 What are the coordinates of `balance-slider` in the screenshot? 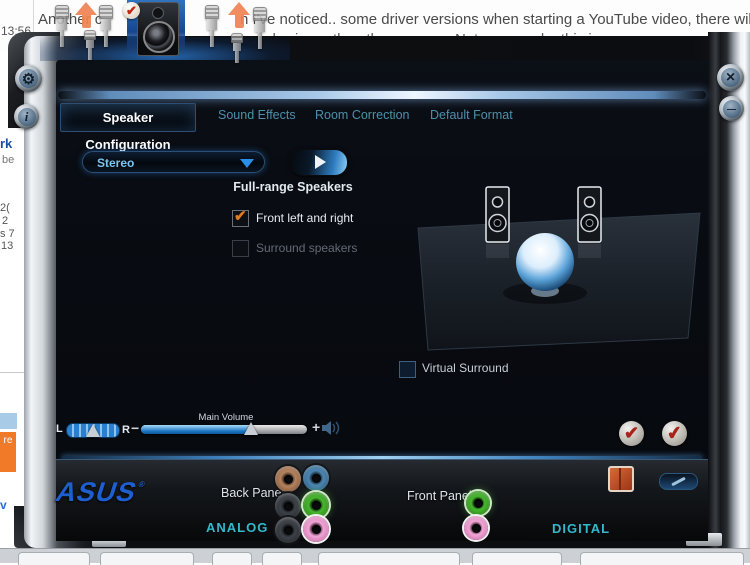 It's located at (93, 430).